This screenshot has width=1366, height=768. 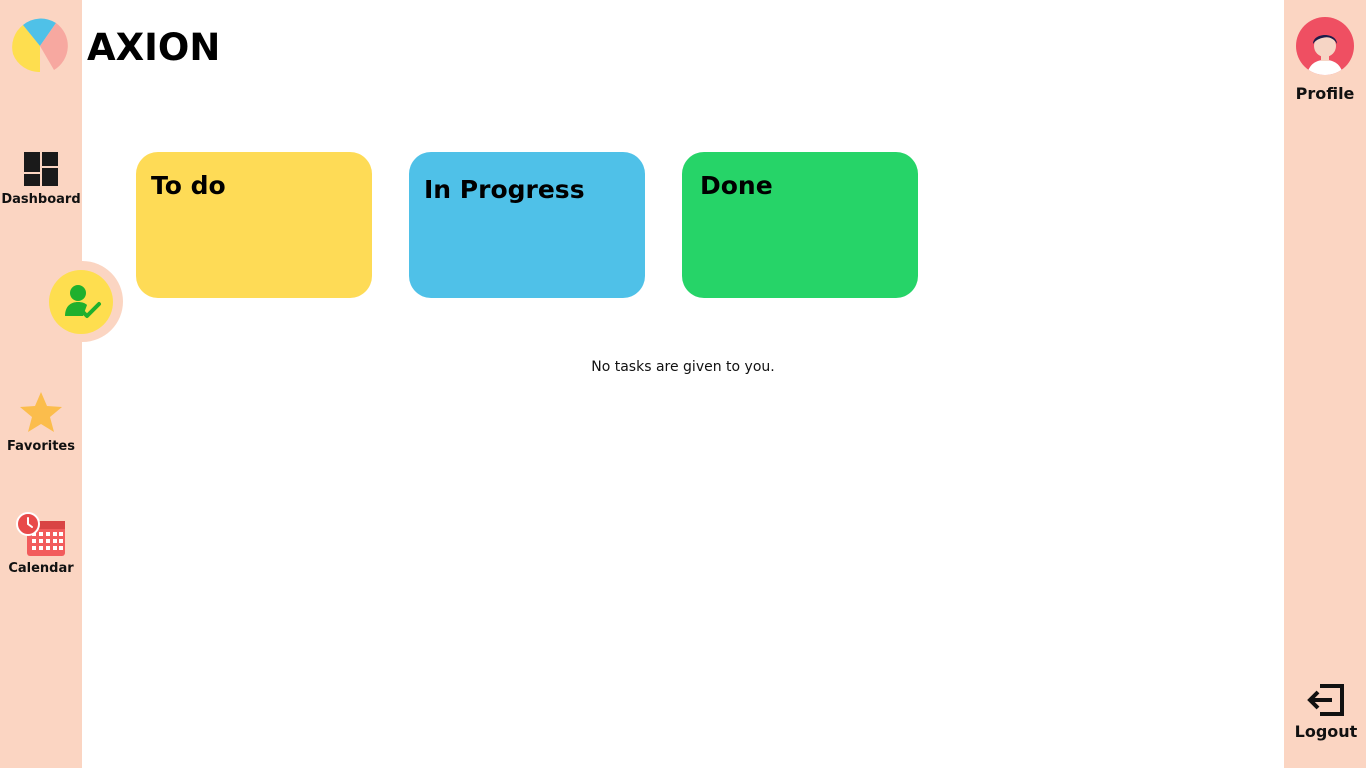 I want to click on sidebar-item-favorites: Favorites, so click(x=41, y=422).